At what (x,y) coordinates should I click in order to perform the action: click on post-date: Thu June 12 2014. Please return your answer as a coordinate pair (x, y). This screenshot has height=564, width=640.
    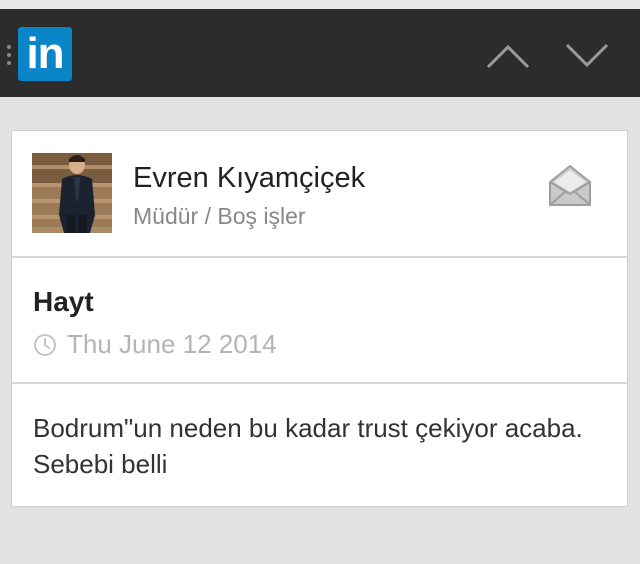
    Looking at the image, I should click on (172, 344).